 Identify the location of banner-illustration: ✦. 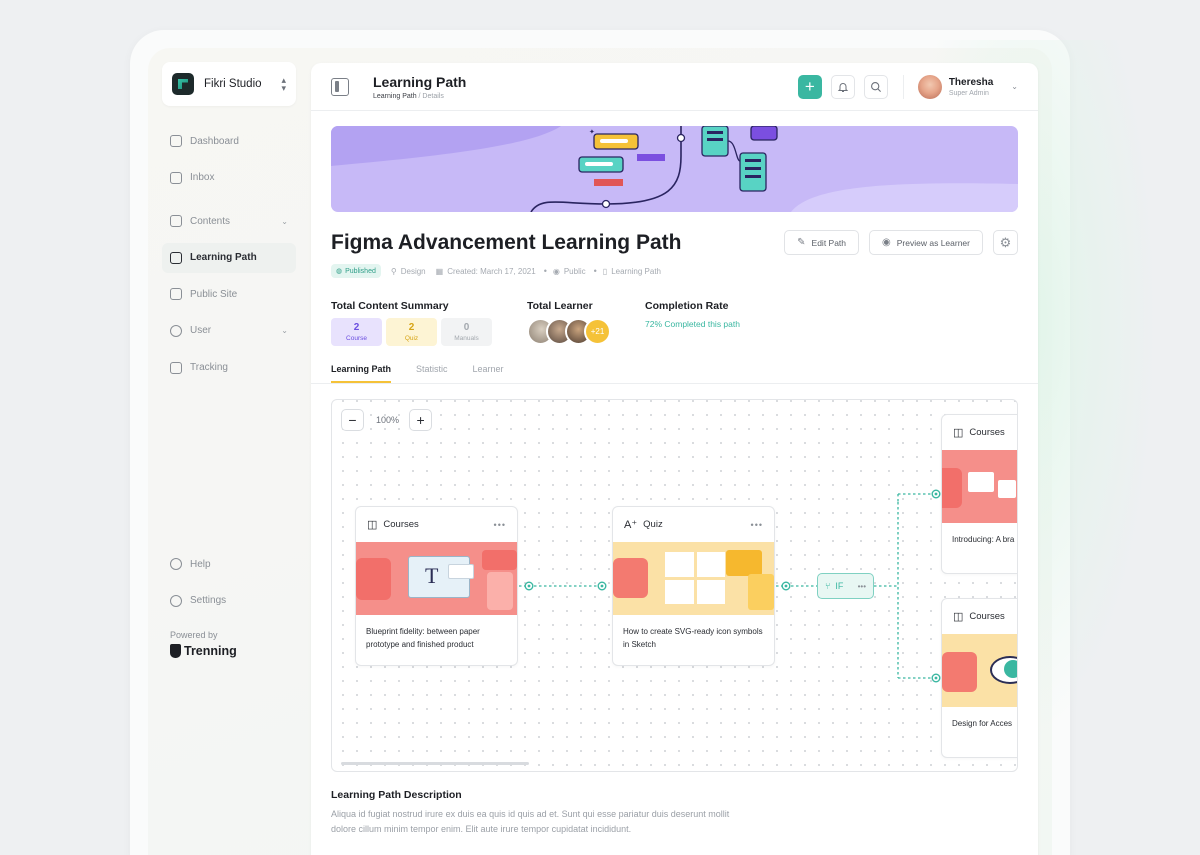
(674, 169).